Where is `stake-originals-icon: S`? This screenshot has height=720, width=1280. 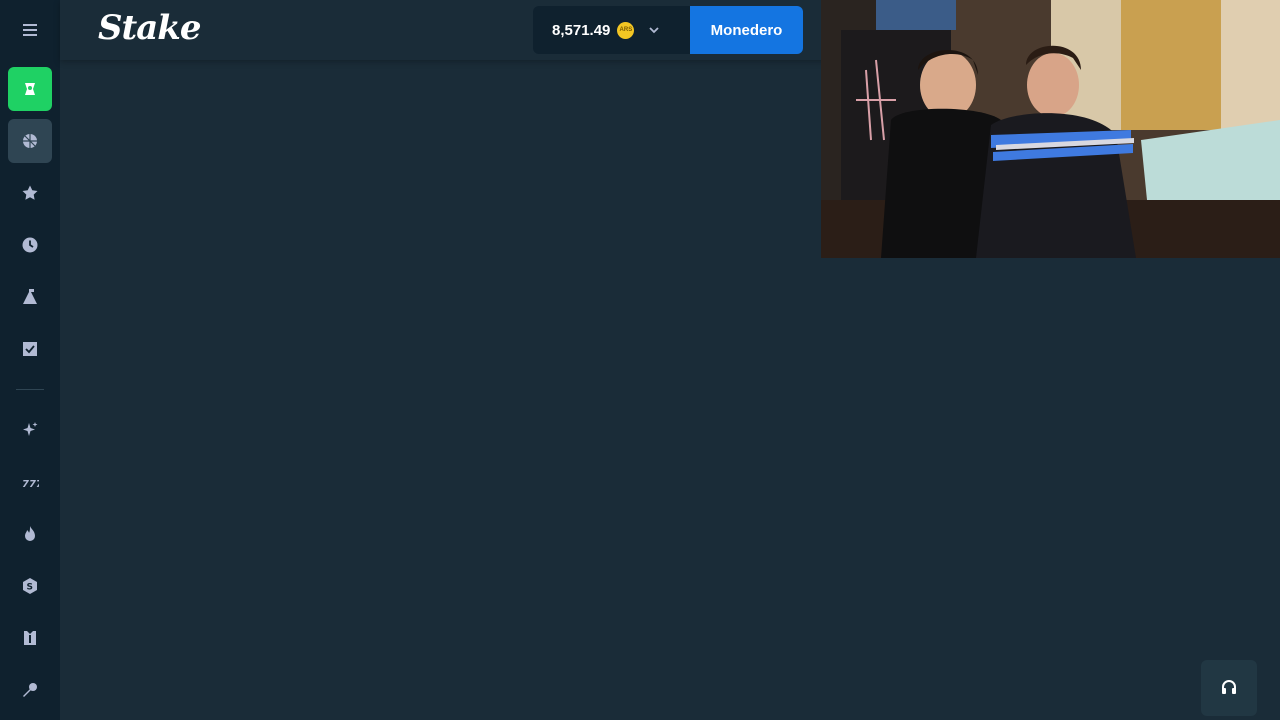
stake-originals-icon: S is located at coordinates (30, 586).